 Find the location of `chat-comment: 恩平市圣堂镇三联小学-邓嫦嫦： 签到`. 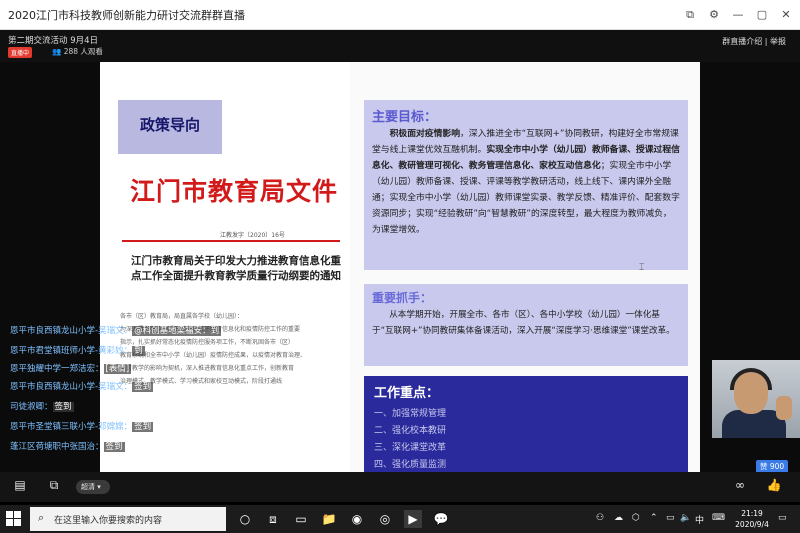

chat-comment: 恩平市圣堂镇三联小学-邓嫦嫦： 签到 is located at coordinates (82, 427).